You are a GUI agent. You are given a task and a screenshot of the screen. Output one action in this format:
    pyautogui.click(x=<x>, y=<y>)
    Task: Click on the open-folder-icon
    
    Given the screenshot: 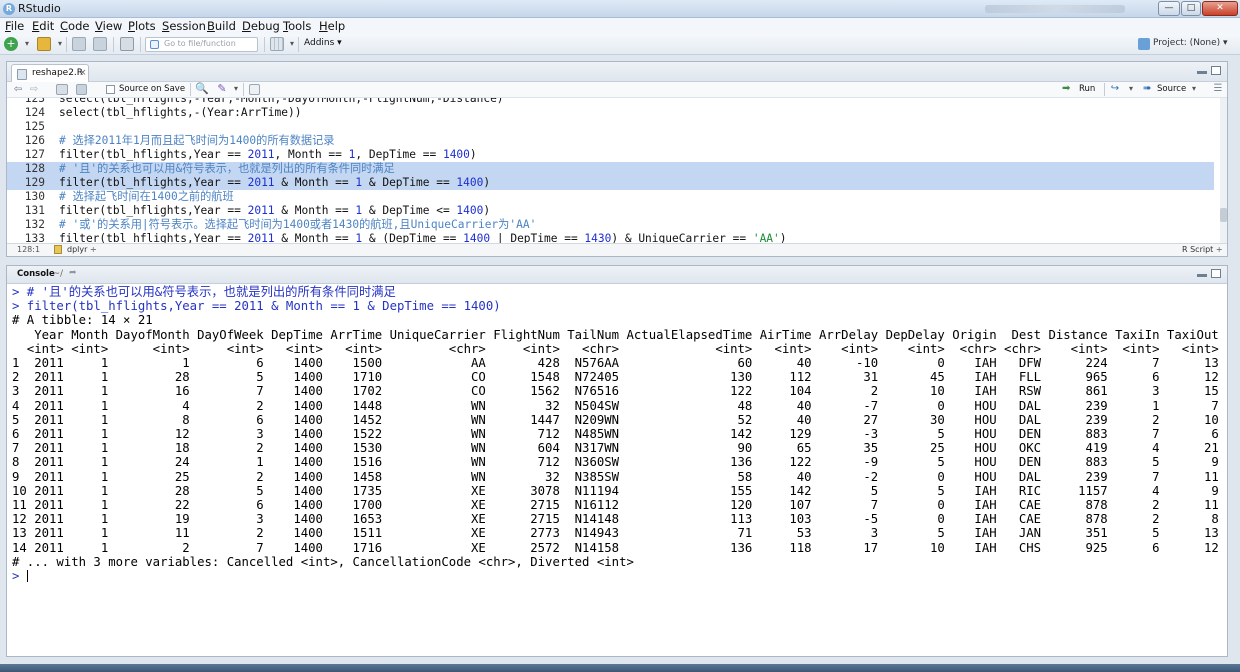 What is the action you would take?
    pyautogui.click(x=44, y=44)
    